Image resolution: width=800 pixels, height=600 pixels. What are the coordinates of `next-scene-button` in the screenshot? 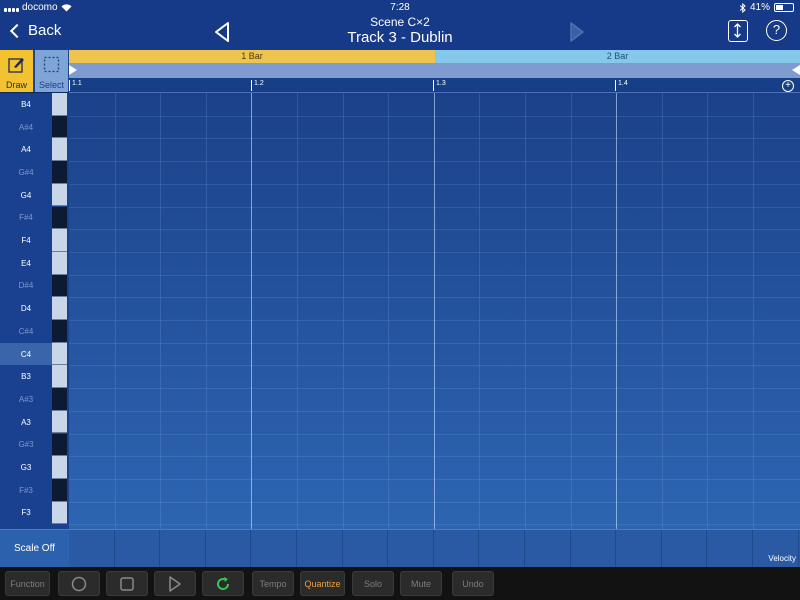 It's located at (577, 32).